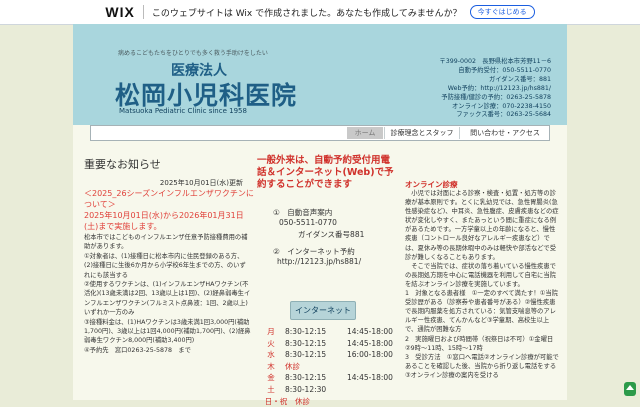  Describe the element at coordinates (323, 310) in the screenshot. I see `internet-button: インターネット` at that location.